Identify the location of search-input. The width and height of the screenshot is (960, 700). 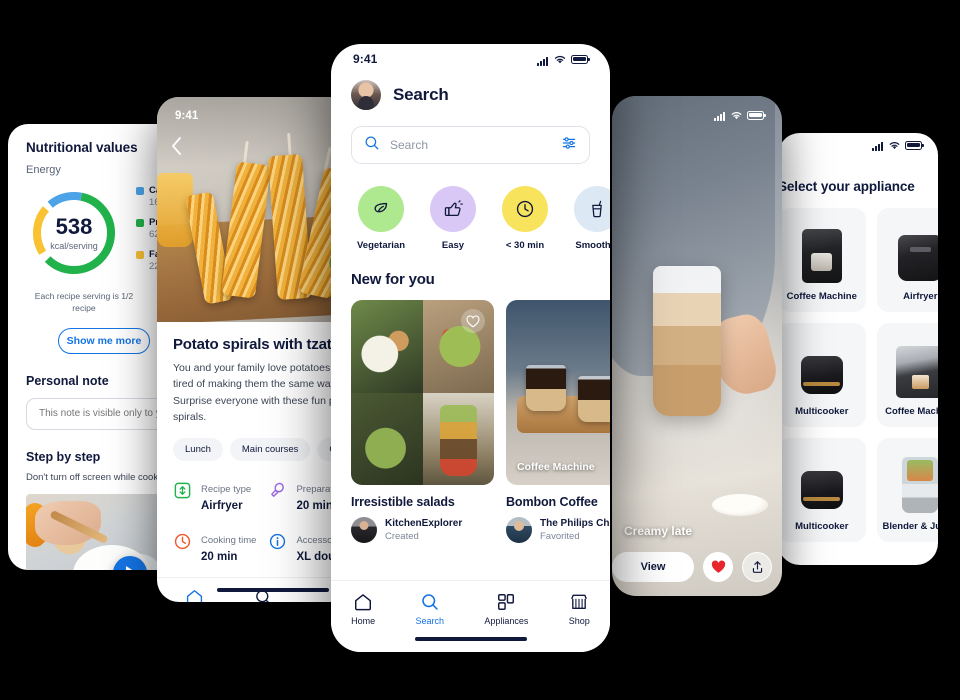
(470, 145).